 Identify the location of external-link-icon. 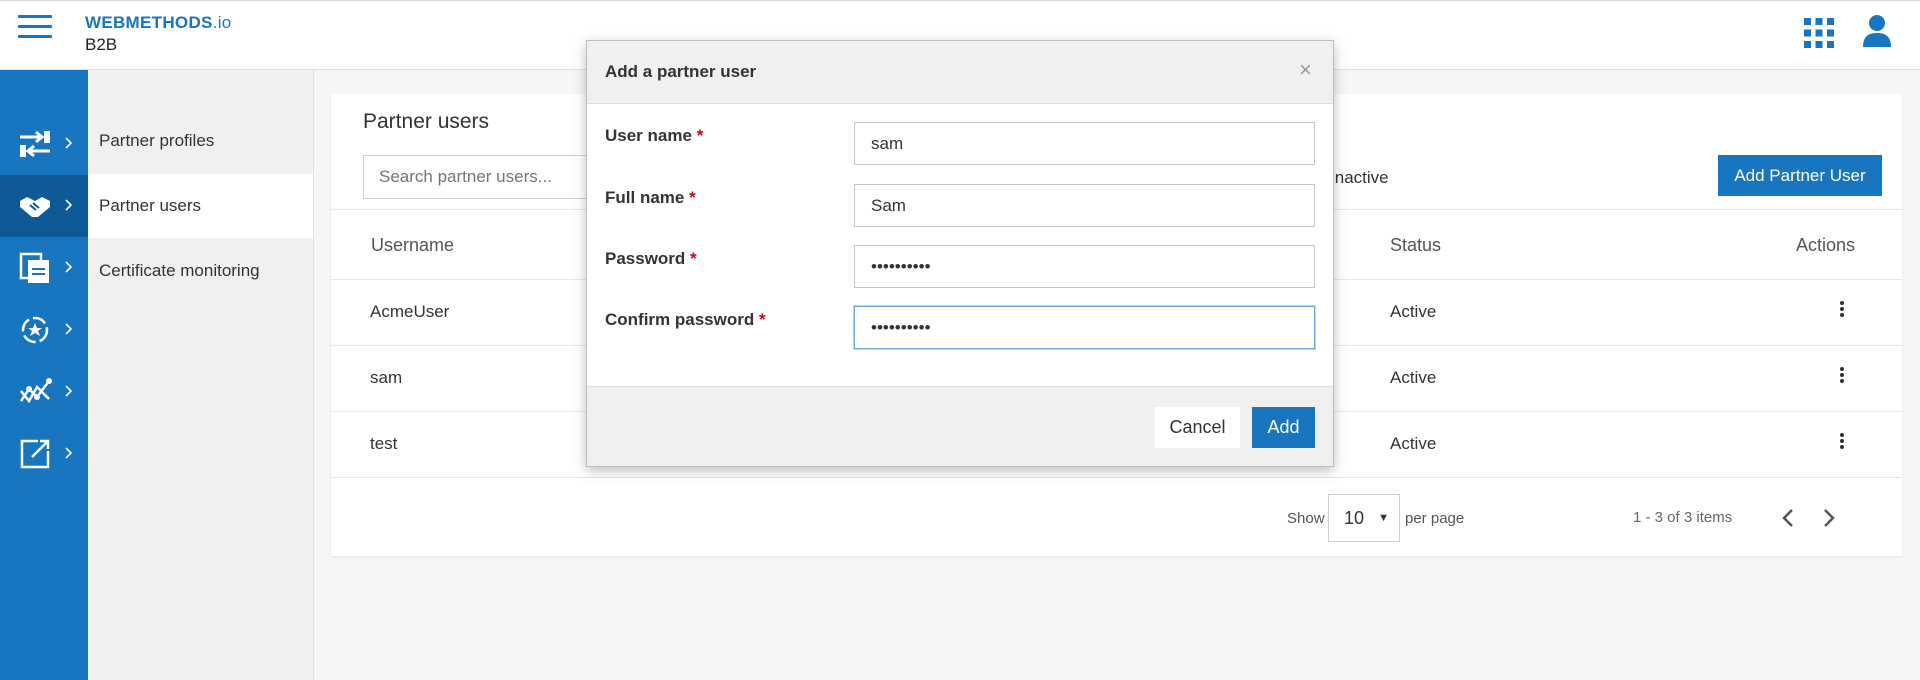
(35, 454).